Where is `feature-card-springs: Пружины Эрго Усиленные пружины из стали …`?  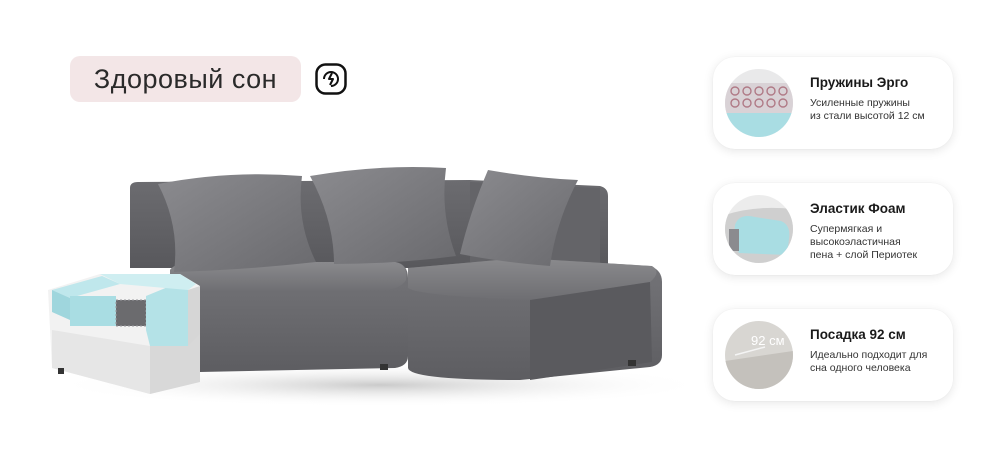
feature-card-springs: Пружины Эрго Усиленные пружины из стали … is located at coordinates (833, 103).